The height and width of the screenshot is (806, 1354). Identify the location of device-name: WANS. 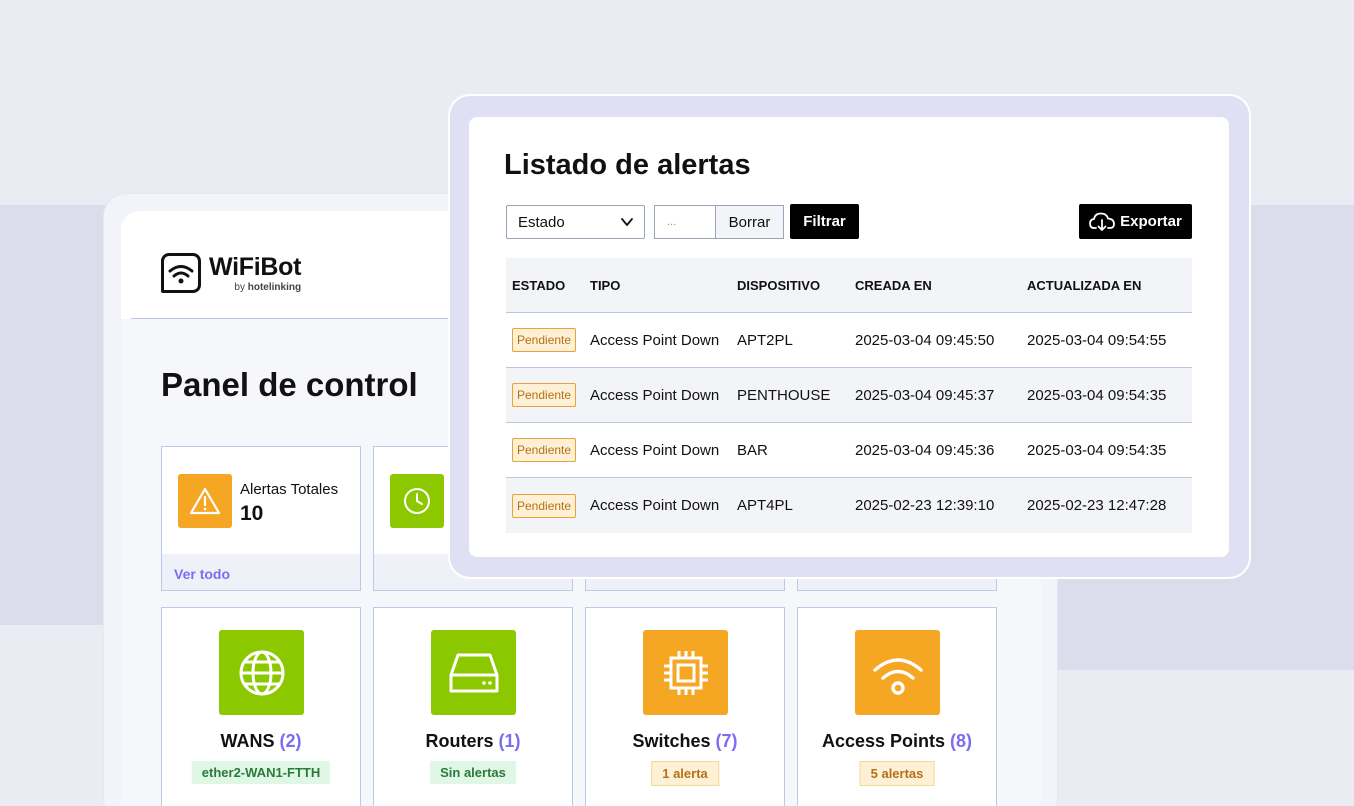
(247, 741).